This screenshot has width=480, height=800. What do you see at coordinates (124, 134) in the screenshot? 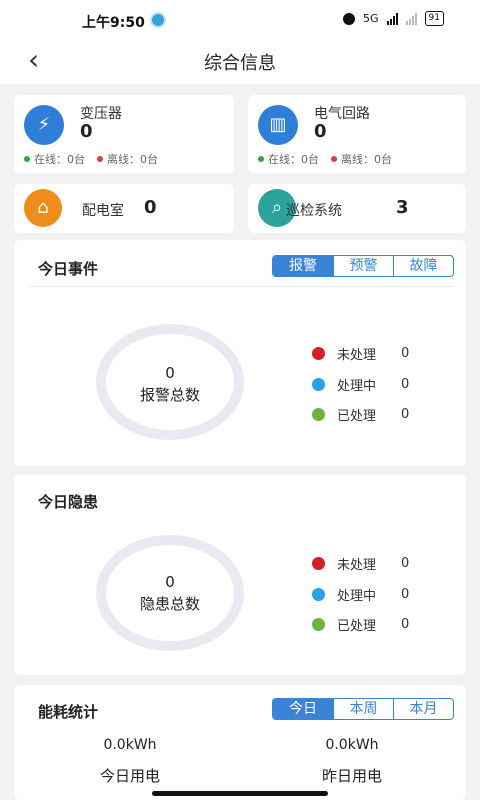
I see `transformer-card: ⚡ 变压器 0 在线：0台 离线：0台` at bounding box center [124, 134].